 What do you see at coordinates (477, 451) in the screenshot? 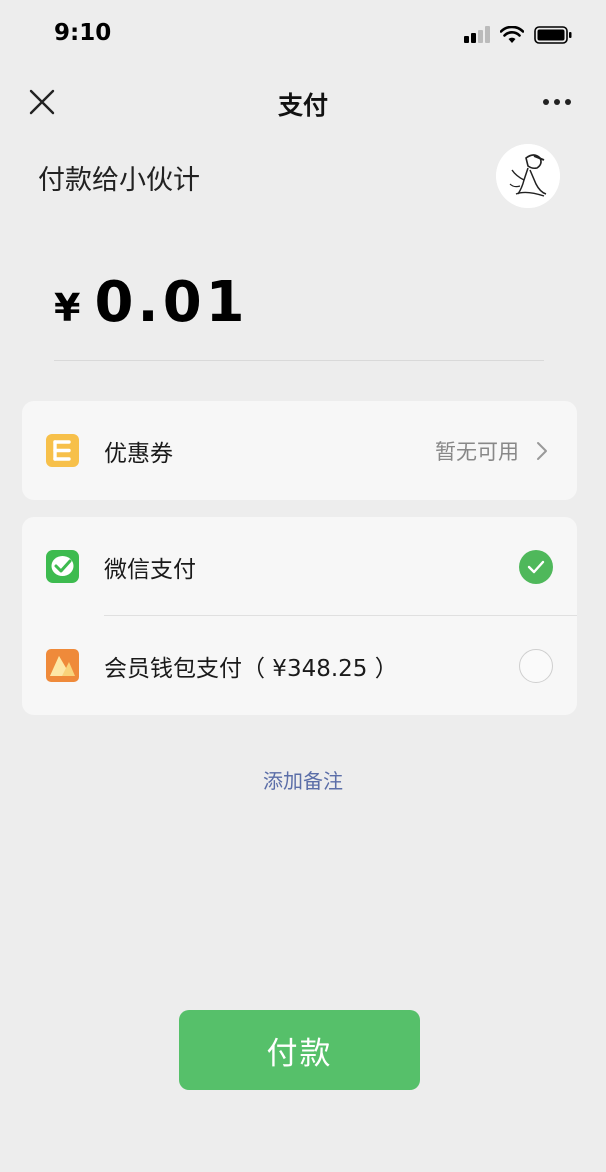
I see `coupon-status: 暂无可用` at bounding box center [477, 451].